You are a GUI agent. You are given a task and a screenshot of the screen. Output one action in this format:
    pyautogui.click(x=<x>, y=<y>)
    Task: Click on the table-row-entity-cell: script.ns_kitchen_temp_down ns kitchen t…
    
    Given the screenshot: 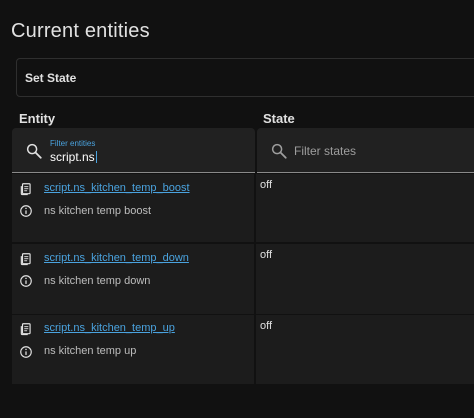 What is the action you would take?
    pyautogui.click(x=133, y=279)
    